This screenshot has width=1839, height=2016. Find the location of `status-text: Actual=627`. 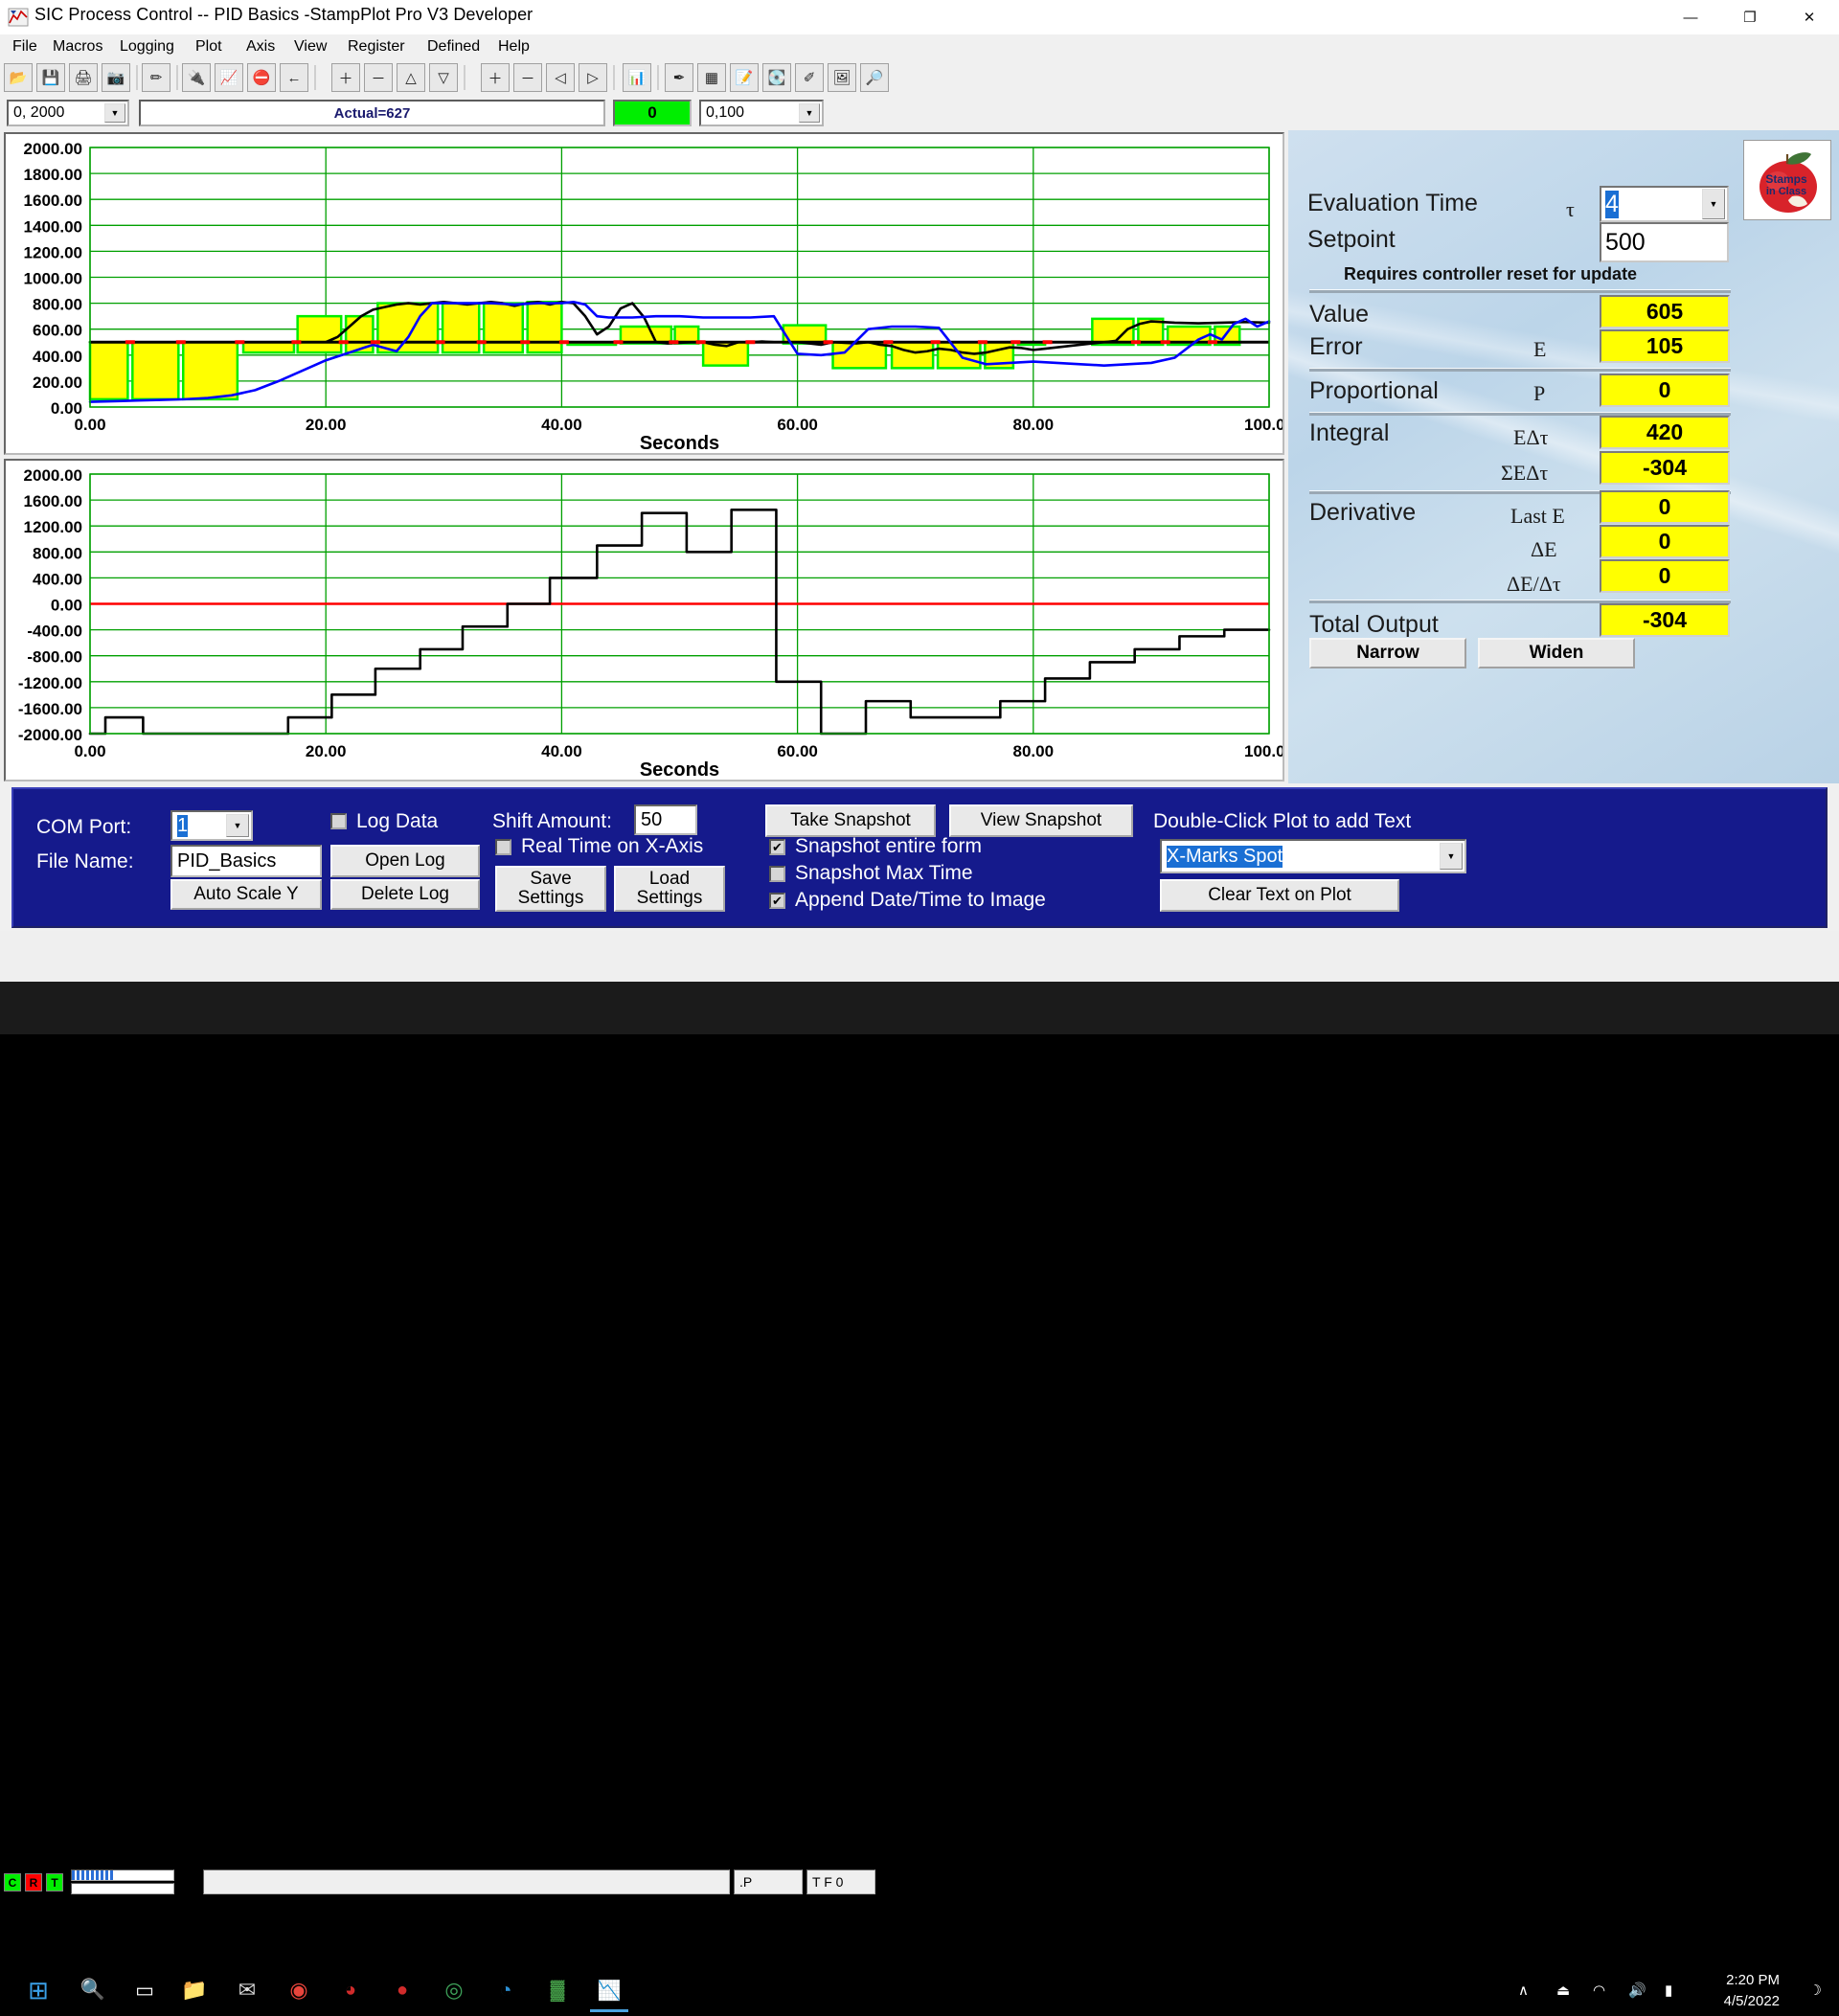

status-text: Actual=627 is located at coordinates (372, 113).